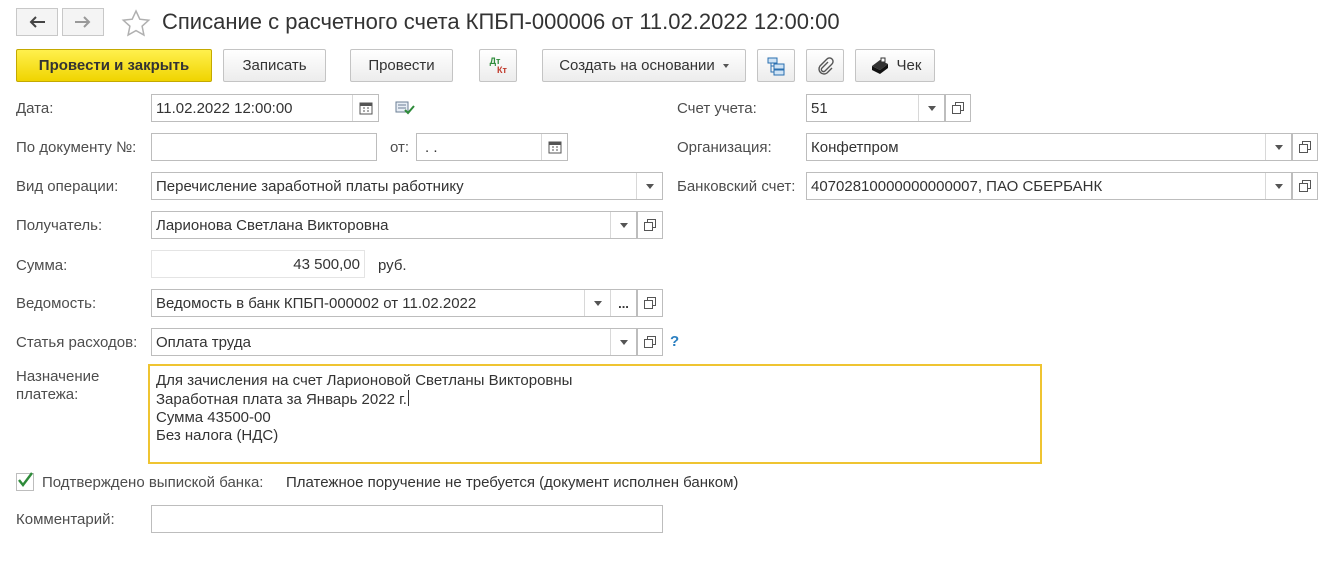 The width and height of the screenshot is (1326, 586). What do you see at coordinates (310, 186) in the screenshot?
I see `operation-type-value: Перечисление заработной платы работнику` at bounding box center [310, 186].